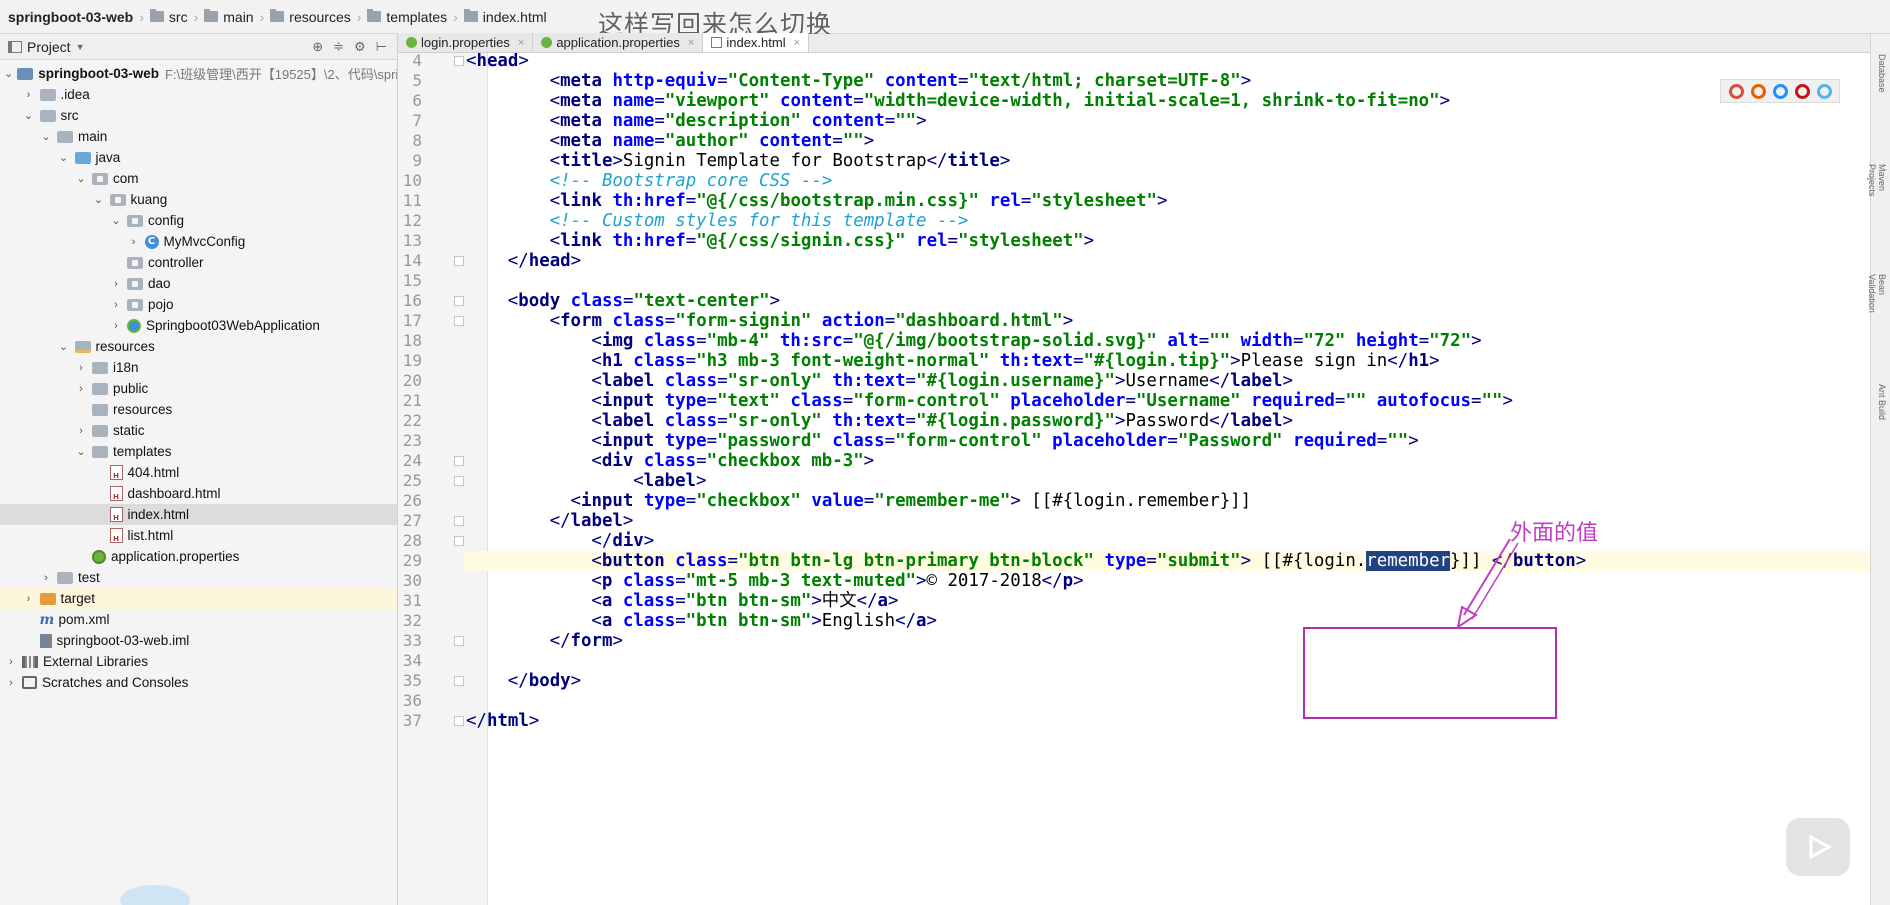 Image resolution: width=1890 pixels, height=905 pixels. I want to click on breadcrumb-item: resources, so click(310, 17).